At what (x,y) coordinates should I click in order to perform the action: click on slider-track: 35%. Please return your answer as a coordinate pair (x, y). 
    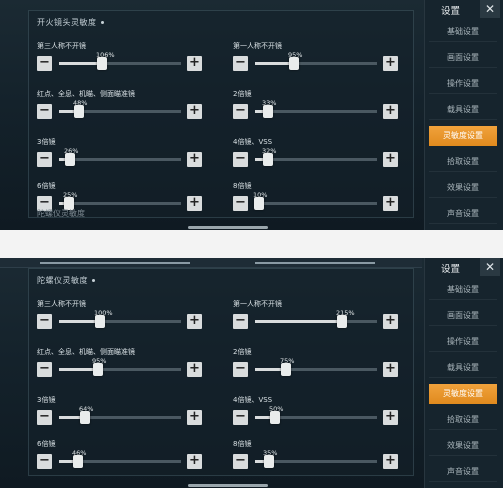
    Looking at the image, I should click on (316, 458).